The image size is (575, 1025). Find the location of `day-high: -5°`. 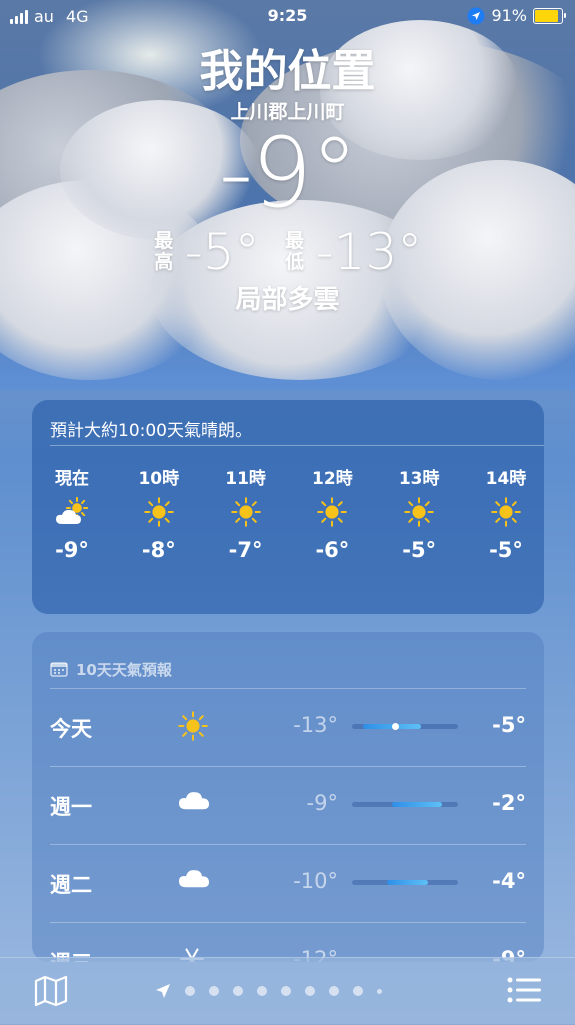

day-high: -5° is located at coordinates (509, 725).